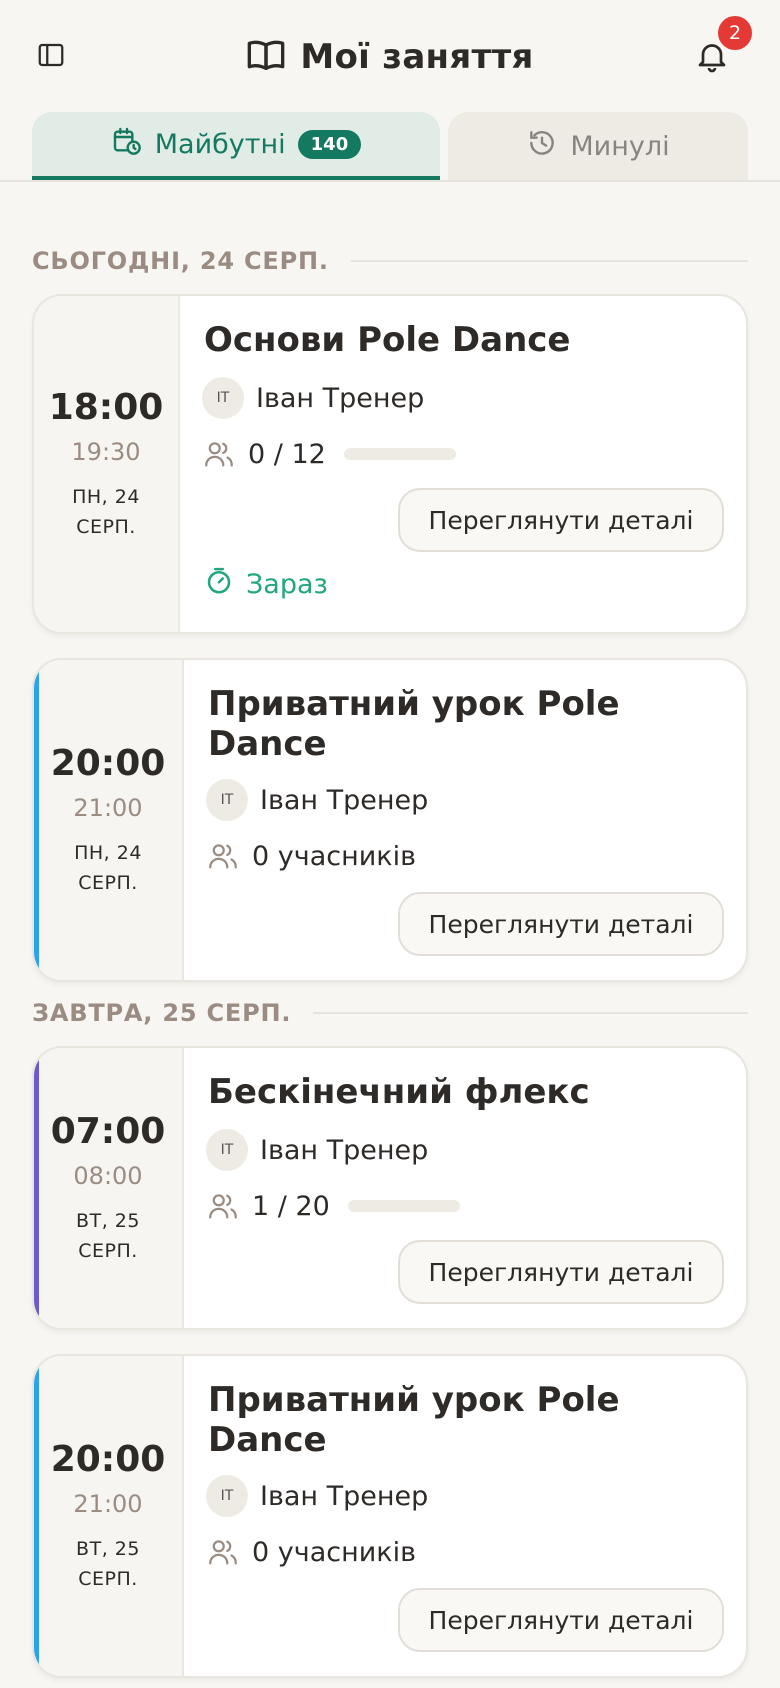 The width and height of the screenshot is (780, 1688). I want to click on participants-row: 0 / 12, so click(329, 454).